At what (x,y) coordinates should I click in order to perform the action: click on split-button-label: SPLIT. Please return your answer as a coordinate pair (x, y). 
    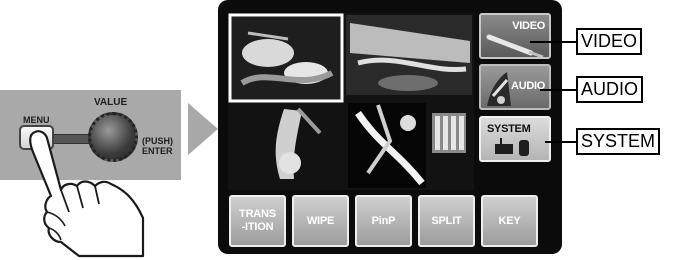
    Looking at the image, I should click on (446, 220).